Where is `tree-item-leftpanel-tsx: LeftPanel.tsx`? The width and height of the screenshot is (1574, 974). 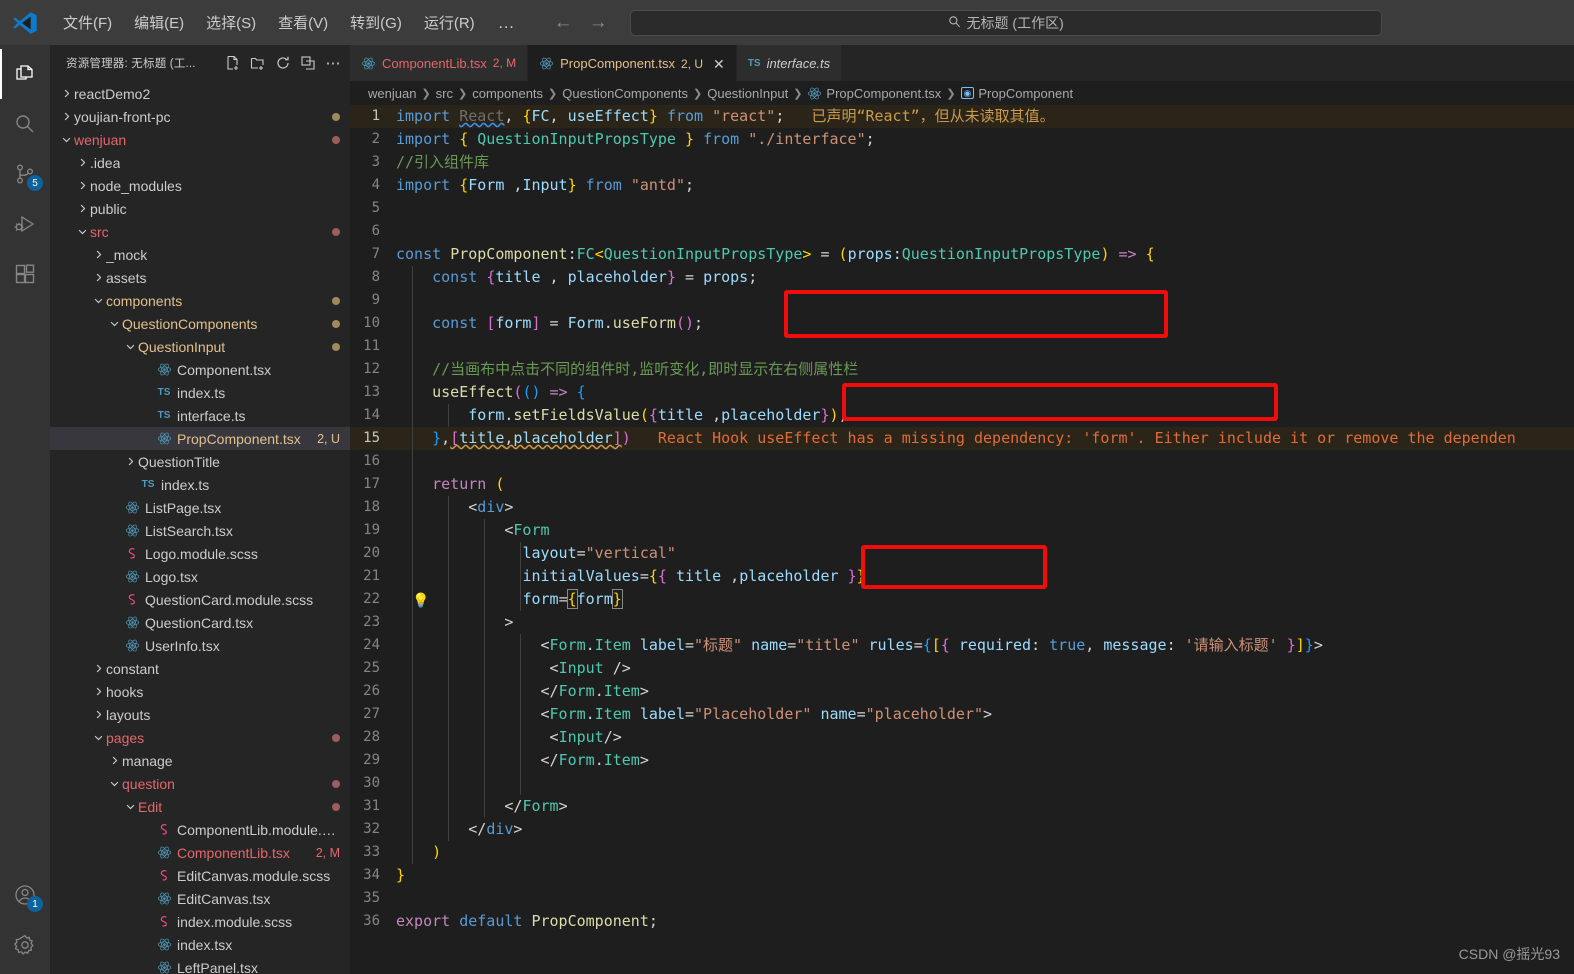 tree-item-leftpanel-tsx: LeftPanel.tsx is located at coordinates (200, 965).